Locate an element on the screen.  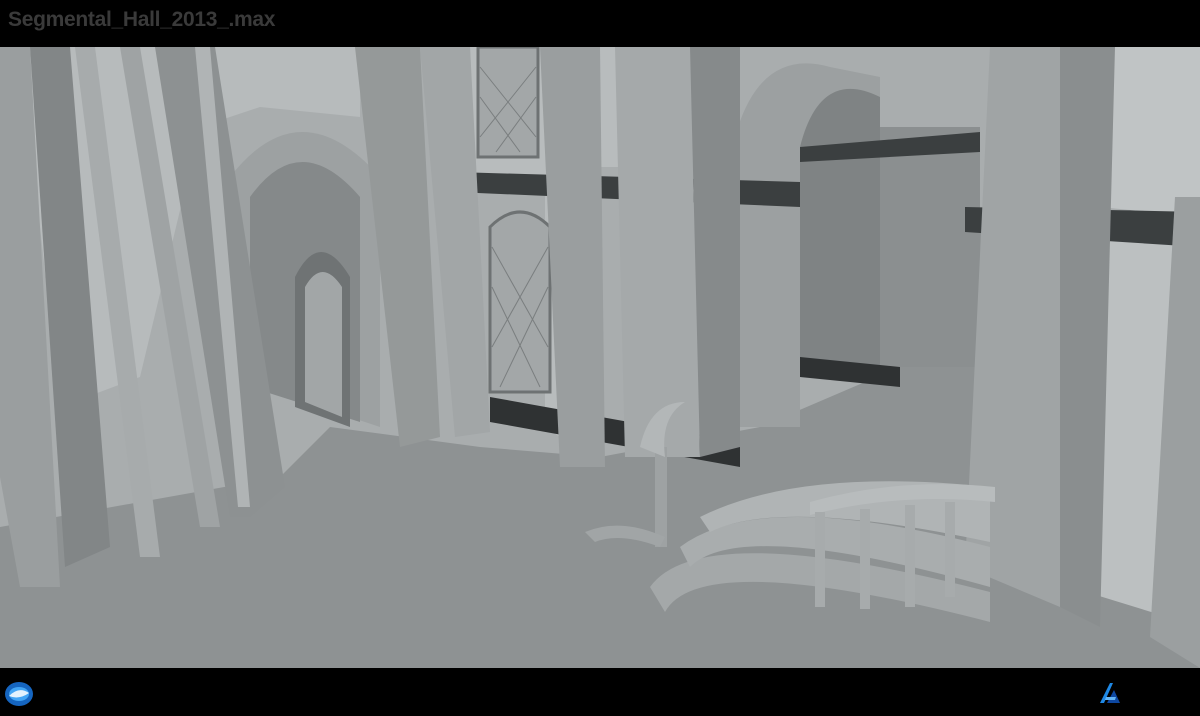
inner-door-light is located at coordinates (323, 344).